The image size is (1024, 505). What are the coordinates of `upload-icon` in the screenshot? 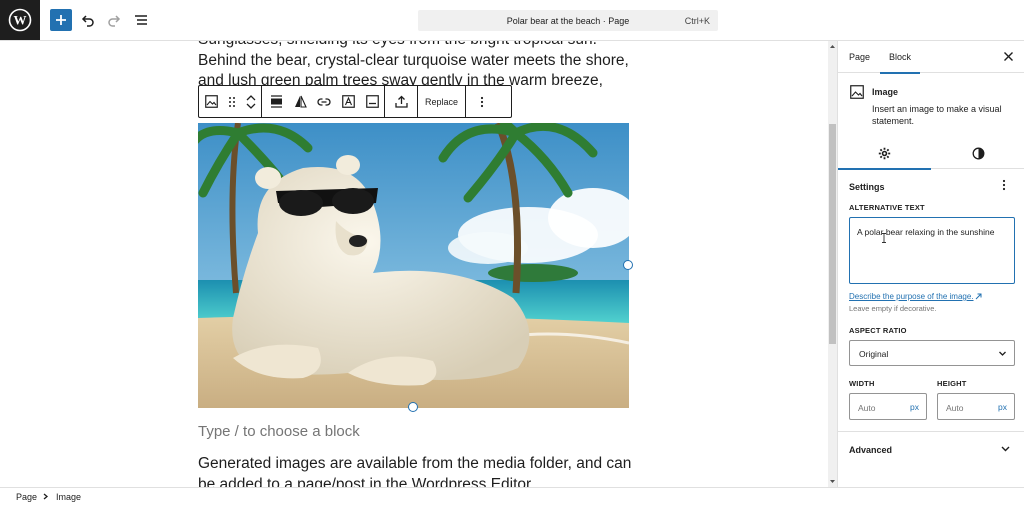 It's located at (401, 101).